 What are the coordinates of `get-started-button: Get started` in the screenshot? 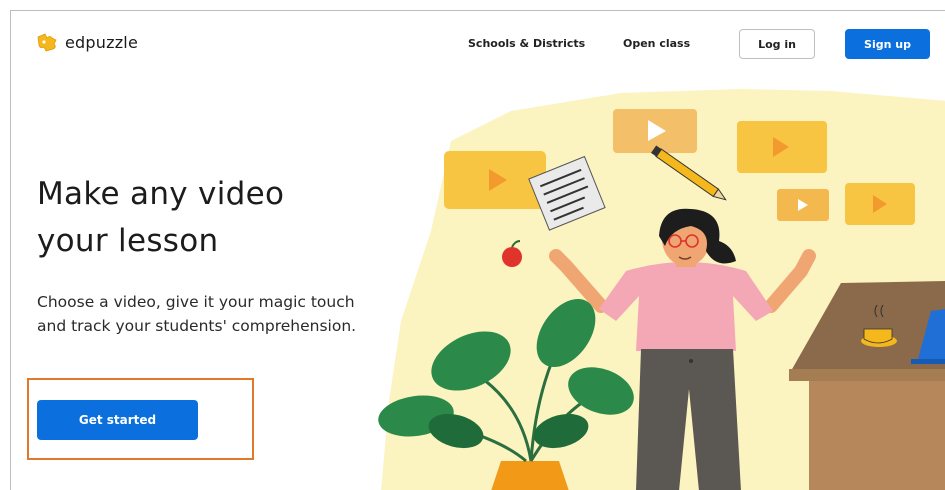 It's located at (117, 420).